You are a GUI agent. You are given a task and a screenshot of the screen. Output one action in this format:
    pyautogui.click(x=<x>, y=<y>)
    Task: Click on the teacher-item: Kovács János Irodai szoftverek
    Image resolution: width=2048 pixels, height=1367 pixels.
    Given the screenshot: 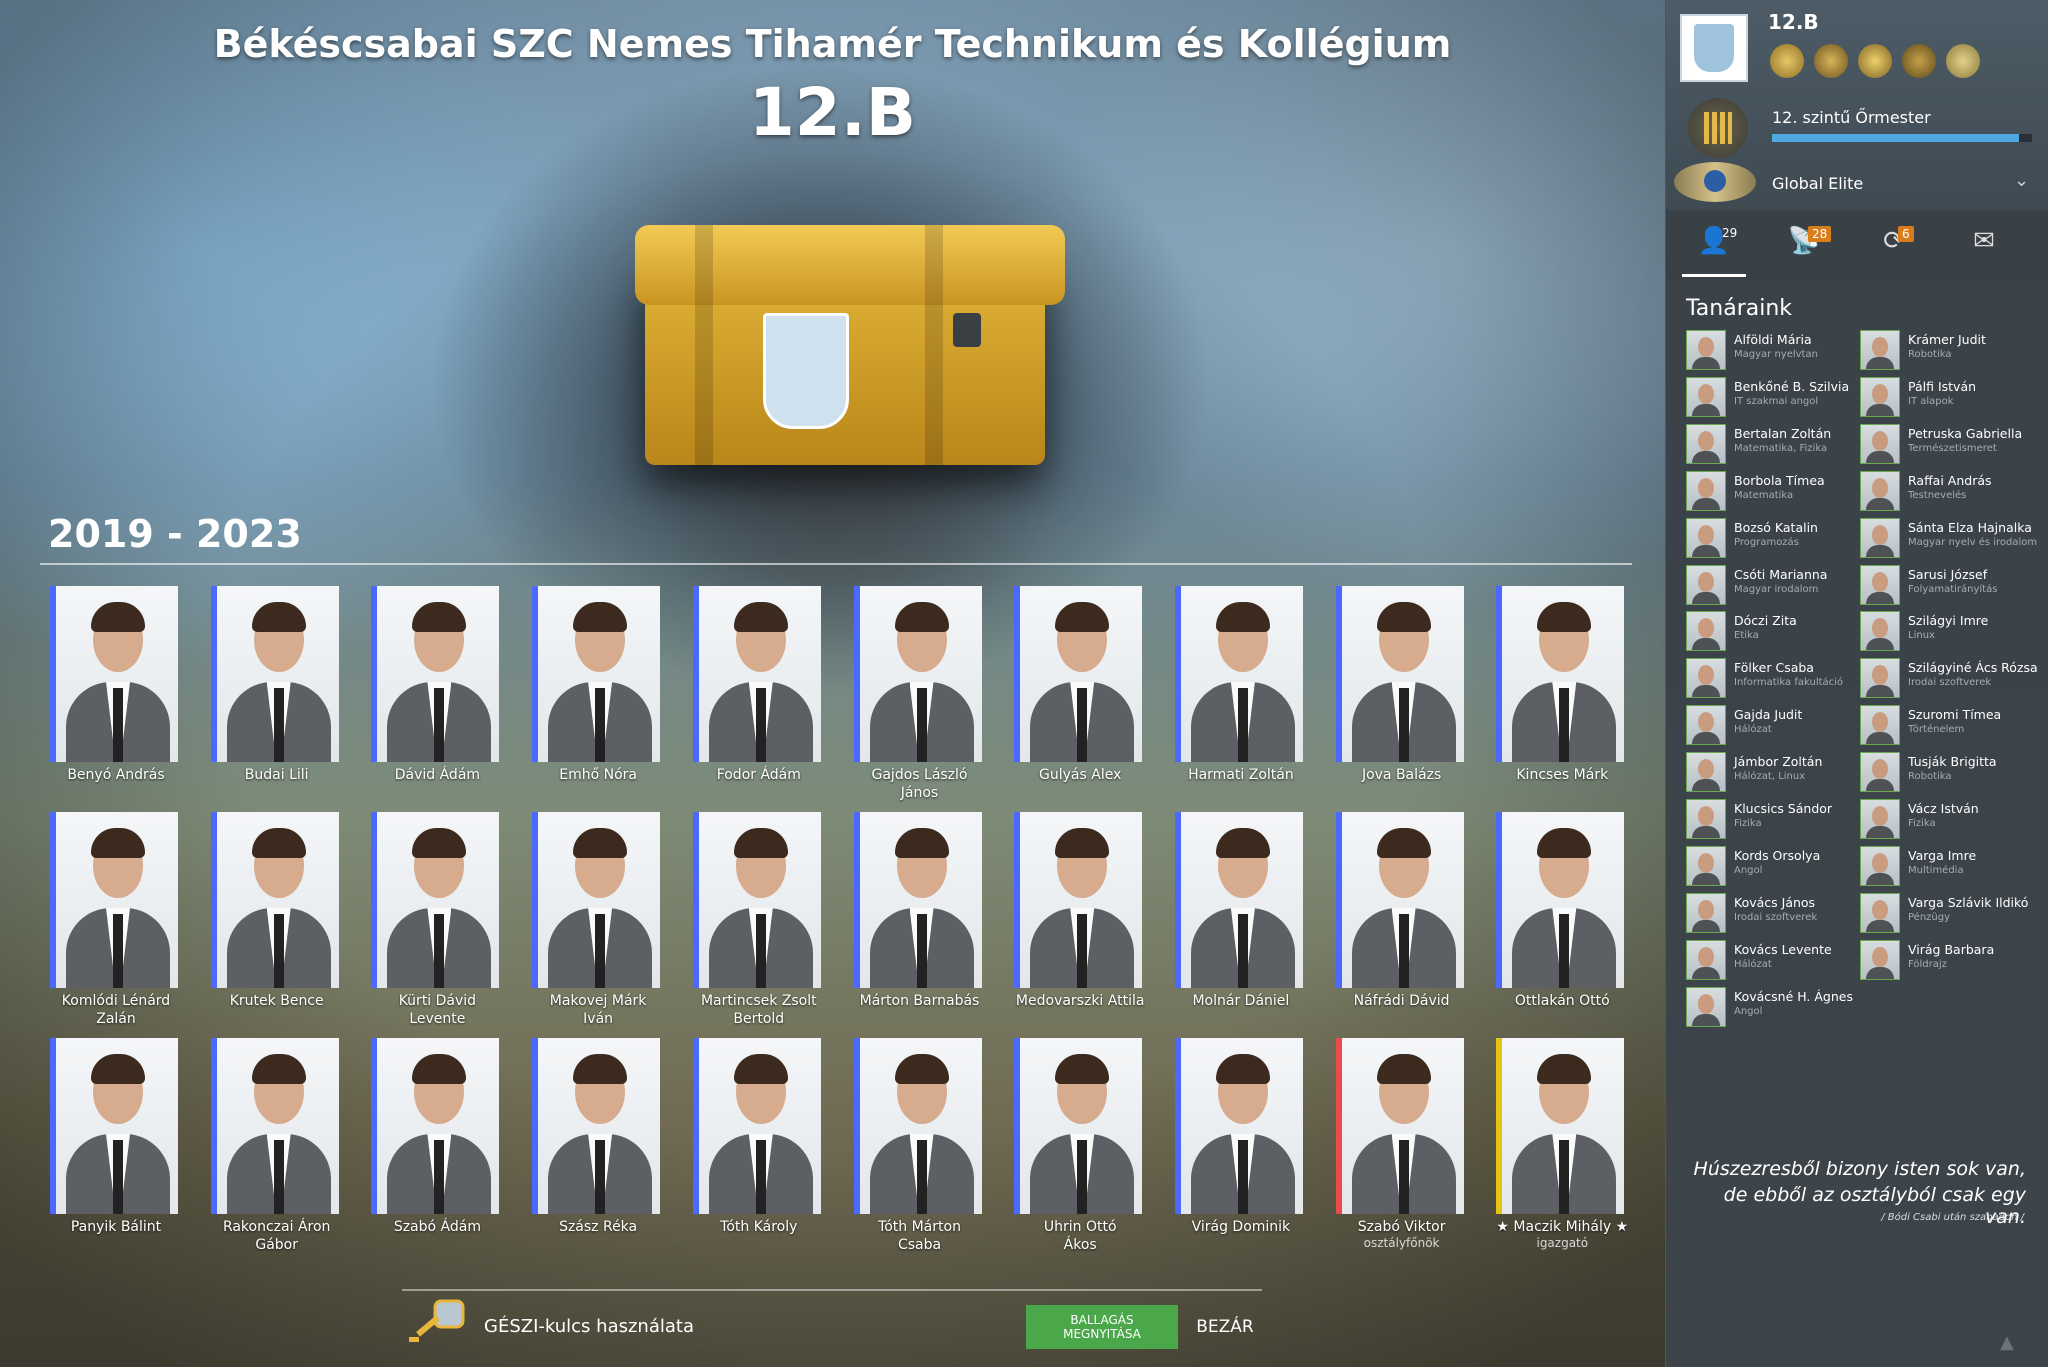 What is the action you would take?
    pyautogui.click(x=1773, y=912)
    